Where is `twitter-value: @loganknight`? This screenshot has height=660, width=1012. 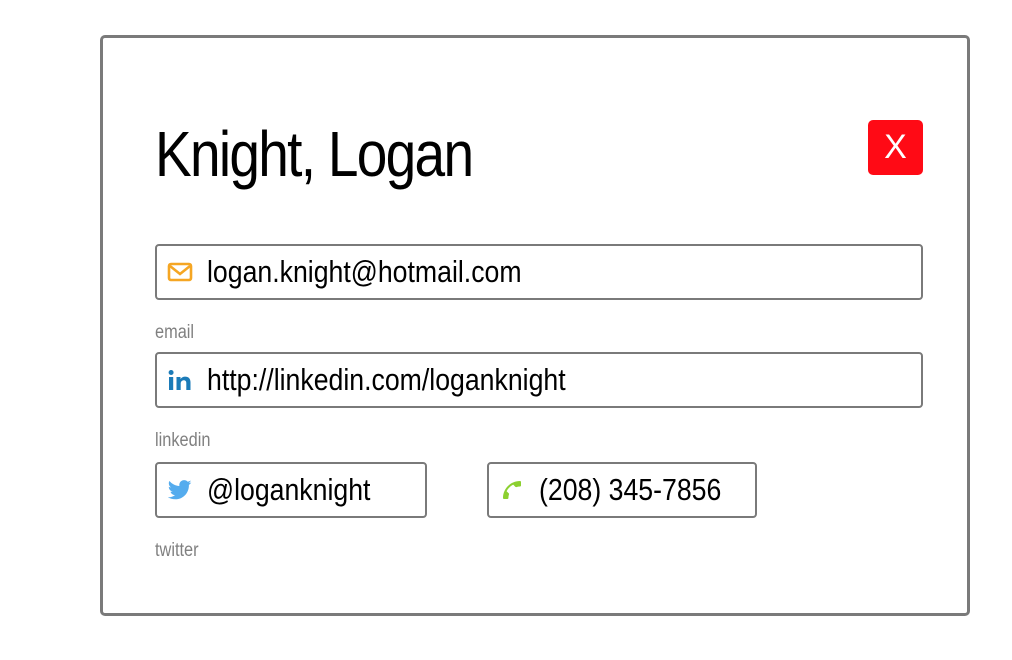
twitter-value: @loganknight is located at coordinates (289, 489).